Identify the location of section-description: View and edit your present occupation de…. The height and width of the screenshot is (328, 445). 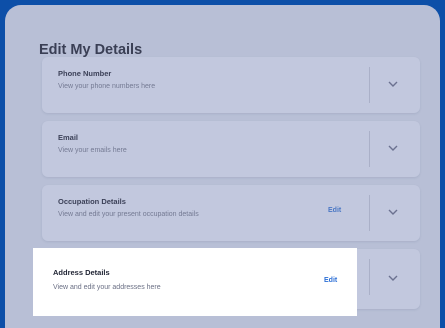
(128, 214).